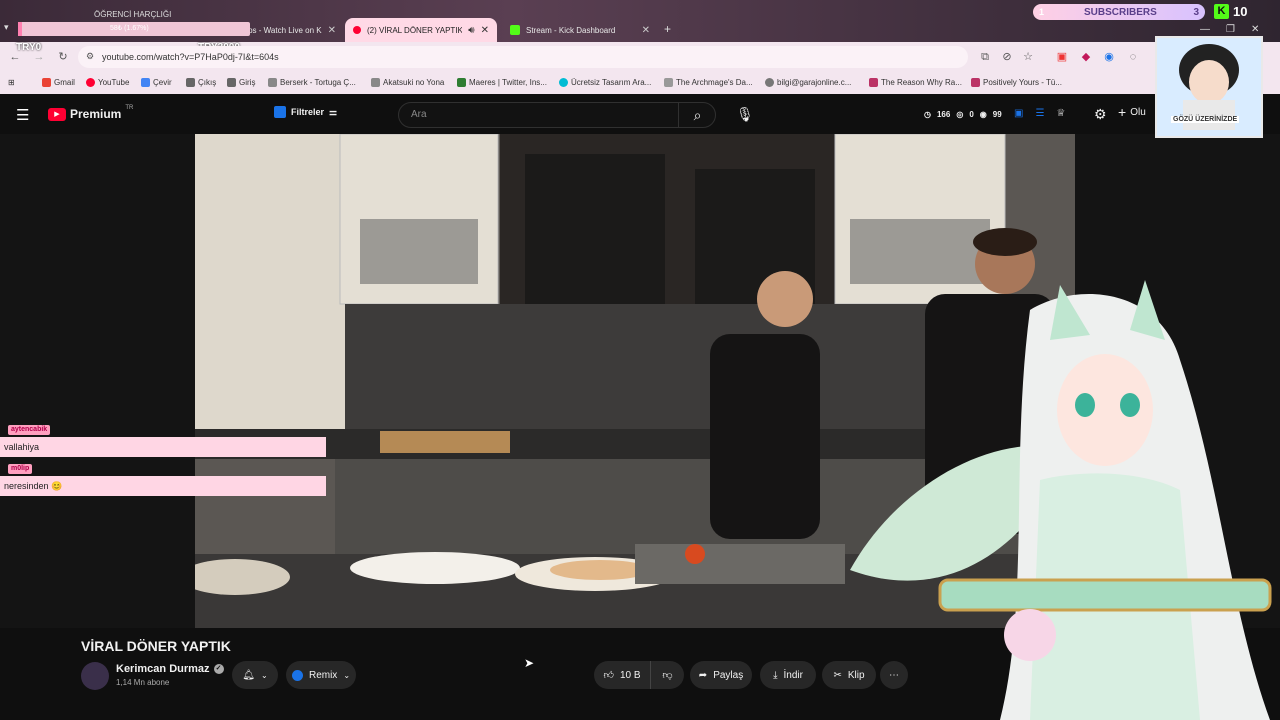 This screenshot has width=1280, height=720. Describe the element at coordinates (163, 669) in the screenshot. I see `channel-name-text: Kerimcan Durmaz` at that location.